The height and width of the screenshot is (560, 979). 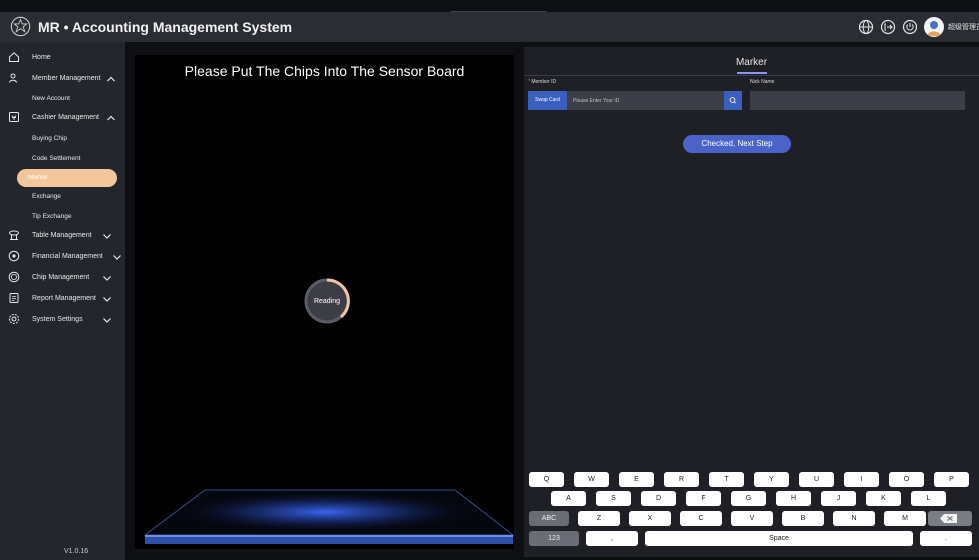 I want to click on sidebar-item-report-management: Report Management, so click(x=62, y=299).